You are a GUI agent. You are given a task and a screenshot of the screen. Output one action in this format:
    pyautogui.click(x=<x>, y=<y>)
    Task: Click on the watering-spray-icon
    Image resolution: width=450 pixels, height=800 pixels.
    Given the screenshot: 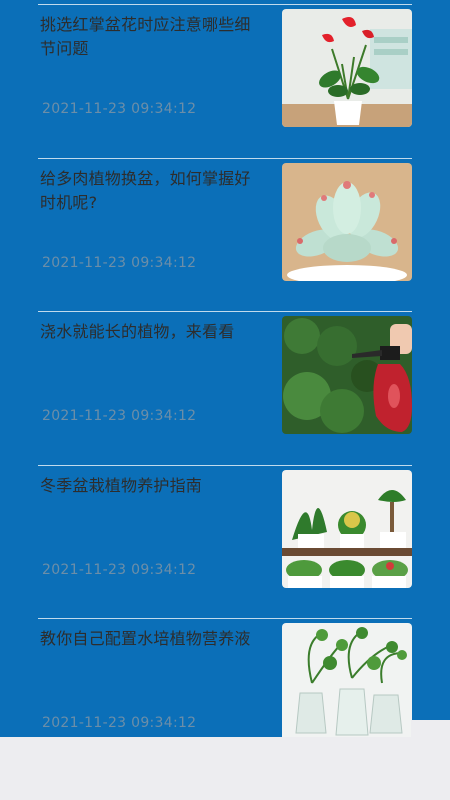 What is the action you would take?
    pyautogui.click(x=347, y=375)
    